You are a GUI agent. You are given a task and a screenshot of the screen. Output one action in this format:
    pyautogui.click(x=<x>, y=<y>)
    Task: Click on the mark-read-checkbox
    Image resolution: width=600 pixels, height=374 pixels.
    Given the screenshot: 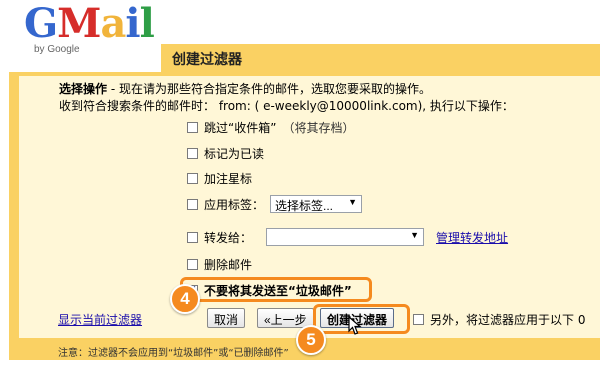 What is the action you would take?
    pyautogui.click(x=192, y=153)
    